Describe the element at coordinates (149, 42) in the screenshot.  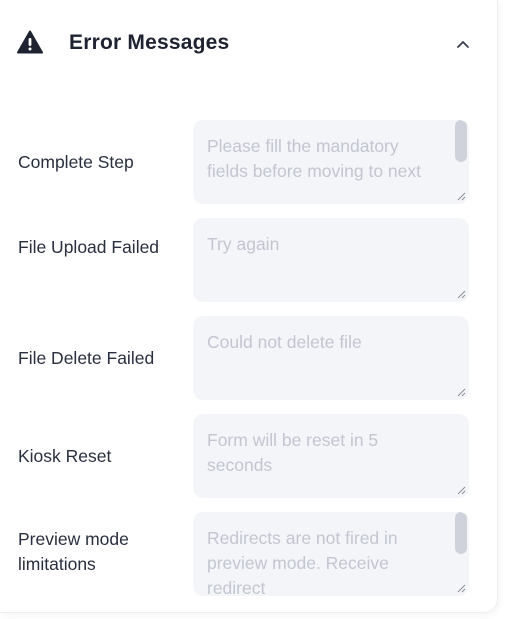
I see `section-title: Error Messages` at that location.